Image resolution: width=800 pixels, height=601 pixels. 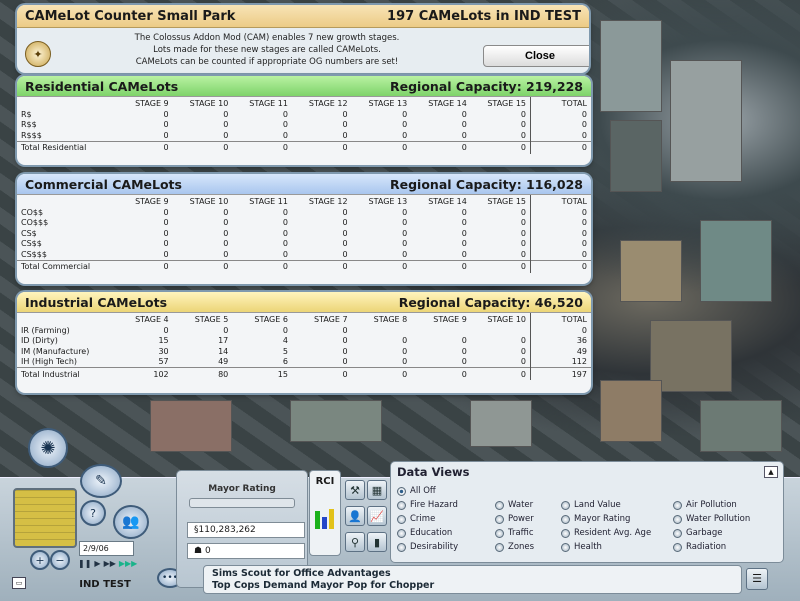 I want to click on data-view-option: Mayor Rating, so click(x=595, y=519).